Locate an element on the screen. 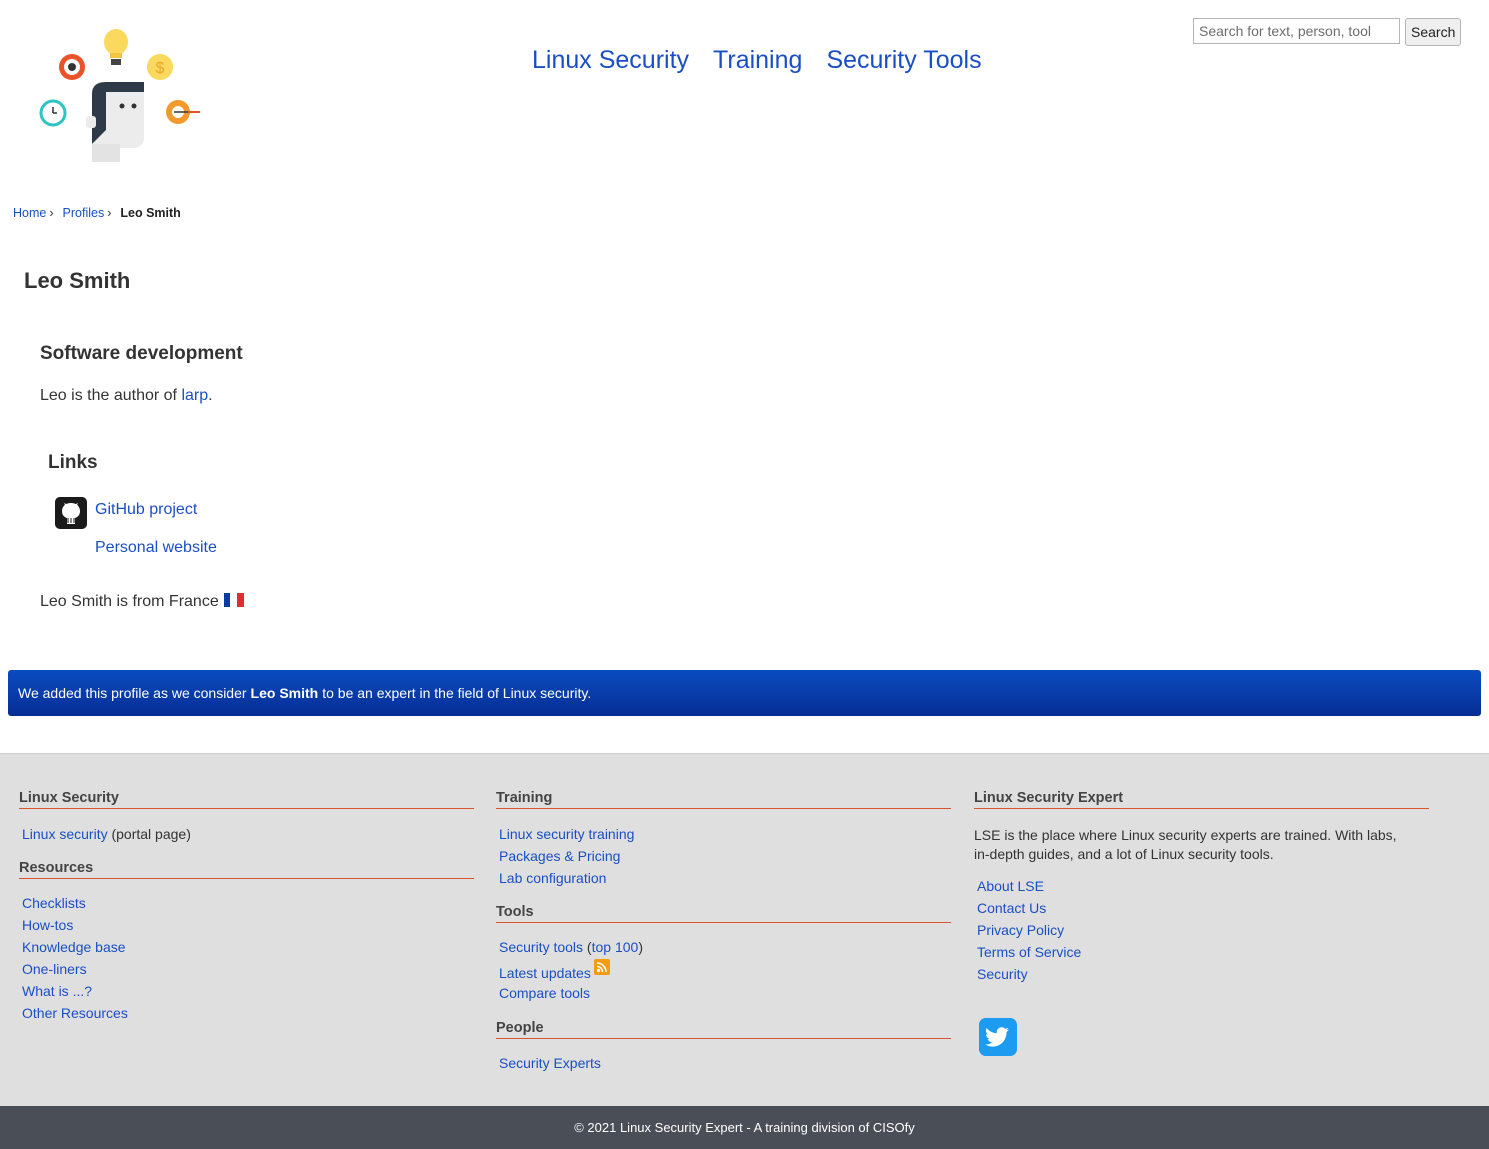  footer-link-top-100: top 100 is located at coordinates (615, 947).